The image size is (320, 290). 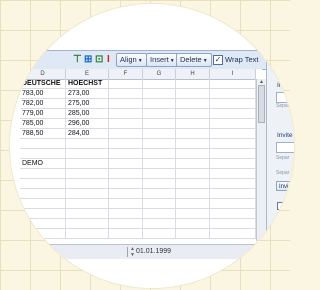 What do you see at coordinates (43, 104) in the screenshot?
I see `cell-d-2: 782,00` at bounding box center [43, 104].